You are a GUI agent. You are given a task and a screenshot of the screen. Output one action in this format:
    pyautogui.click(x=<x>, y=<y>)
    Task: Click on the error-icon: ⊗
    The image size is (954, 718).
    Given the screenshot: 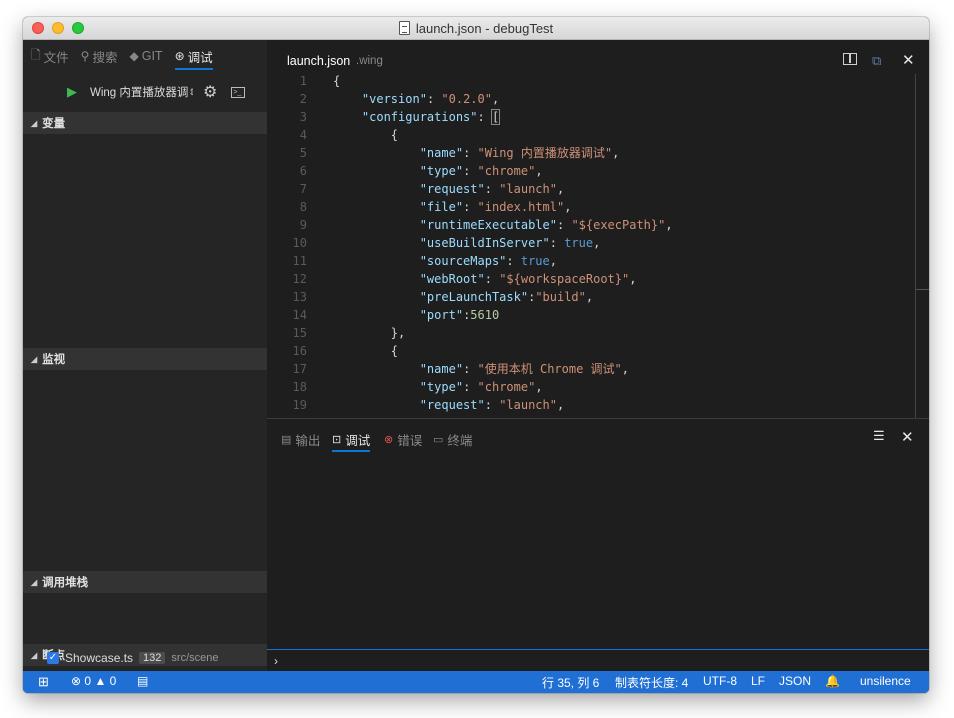 What is the action you would take?
    pyautogui.click(x=389, y=440)
    